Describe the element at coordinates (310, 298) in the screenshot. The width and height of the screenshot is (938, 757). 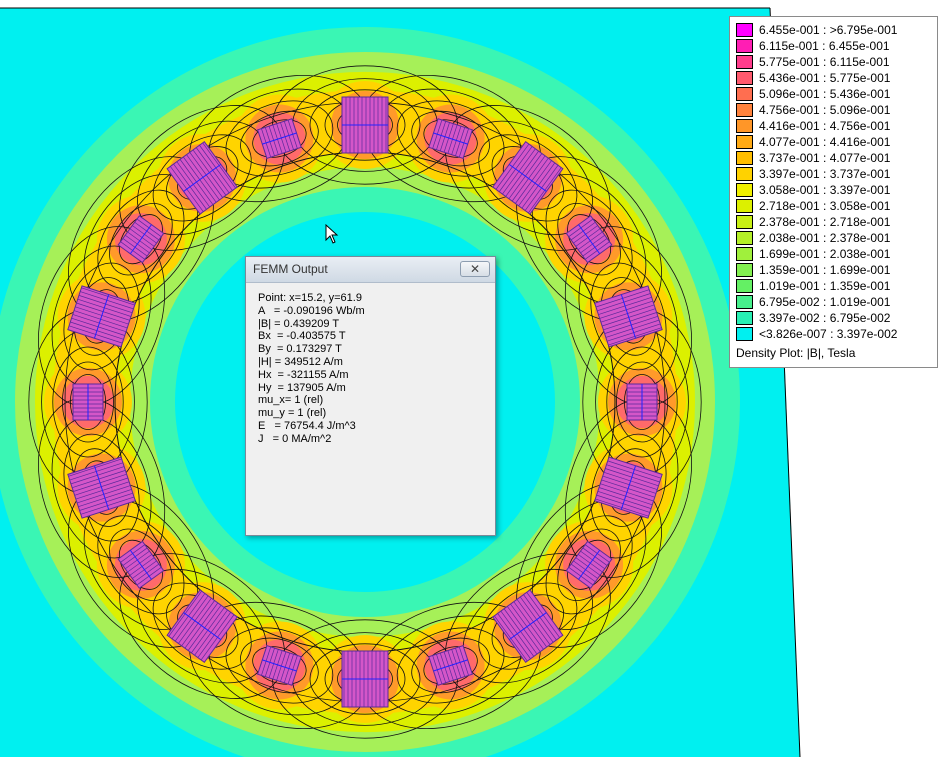
I see `output-line: Point: x=15.2, y=61.9` at that location.